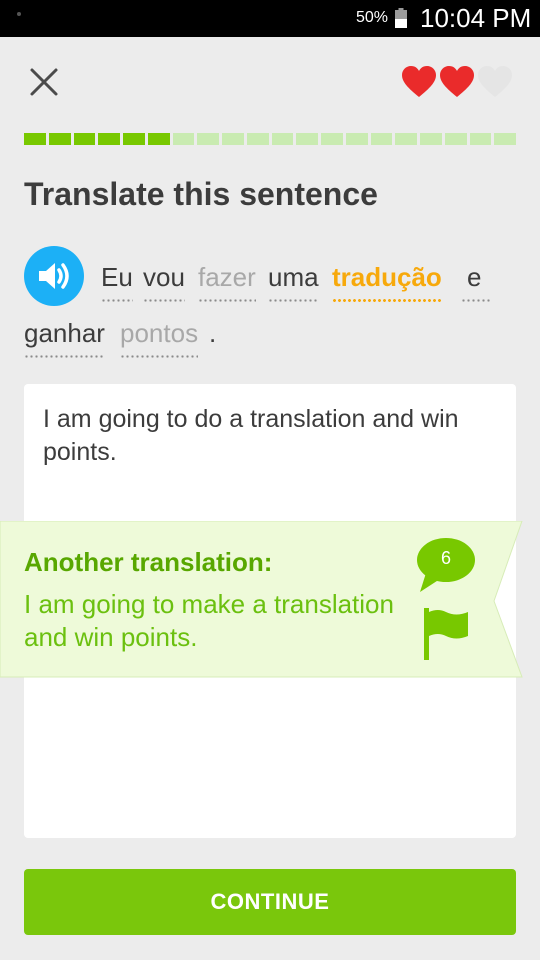 This screenshot has width=540, height=960. I want to click on hearts-indicator, so click(460, 82).